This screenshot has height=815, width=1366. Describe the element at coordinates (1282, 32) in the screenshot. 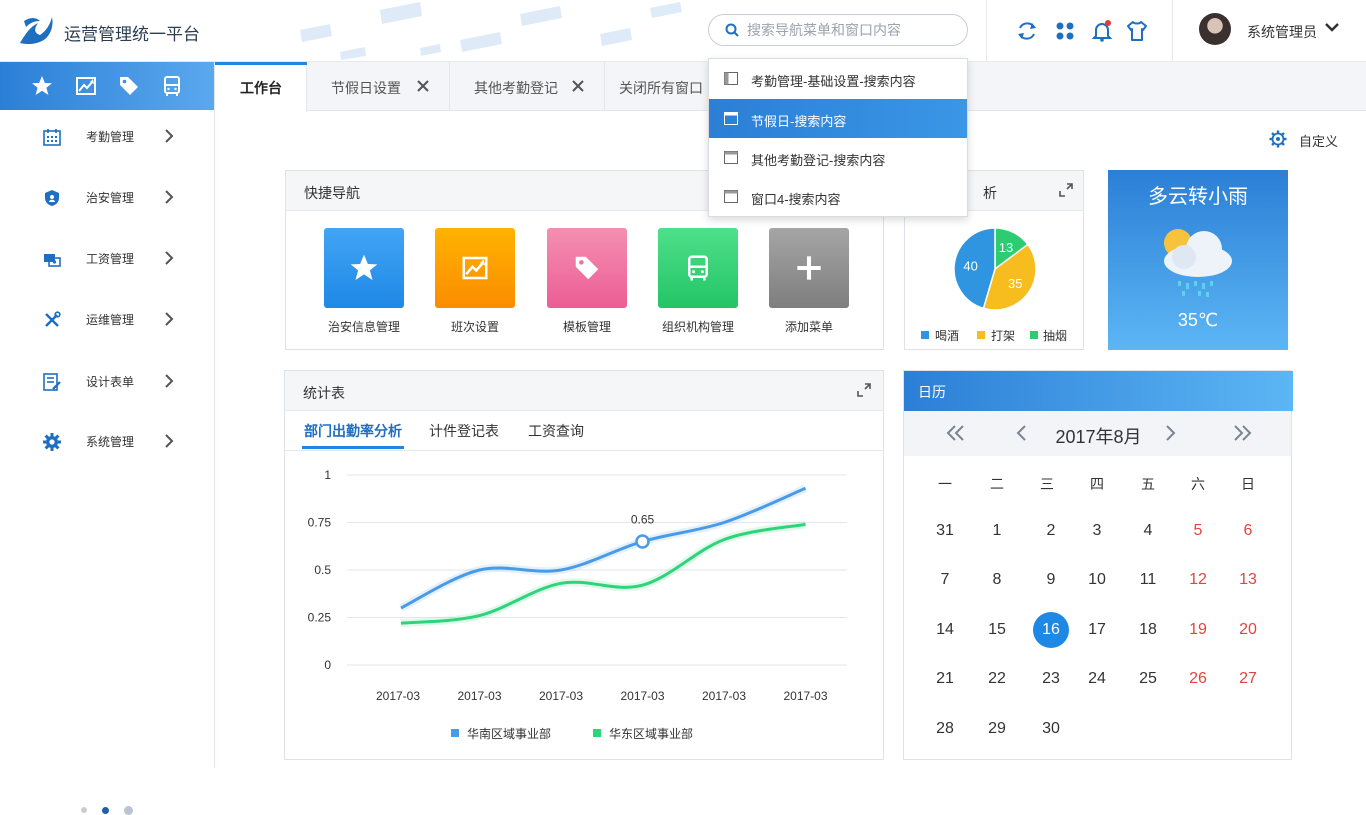

I see `user-name: 系统管理员` at that location.